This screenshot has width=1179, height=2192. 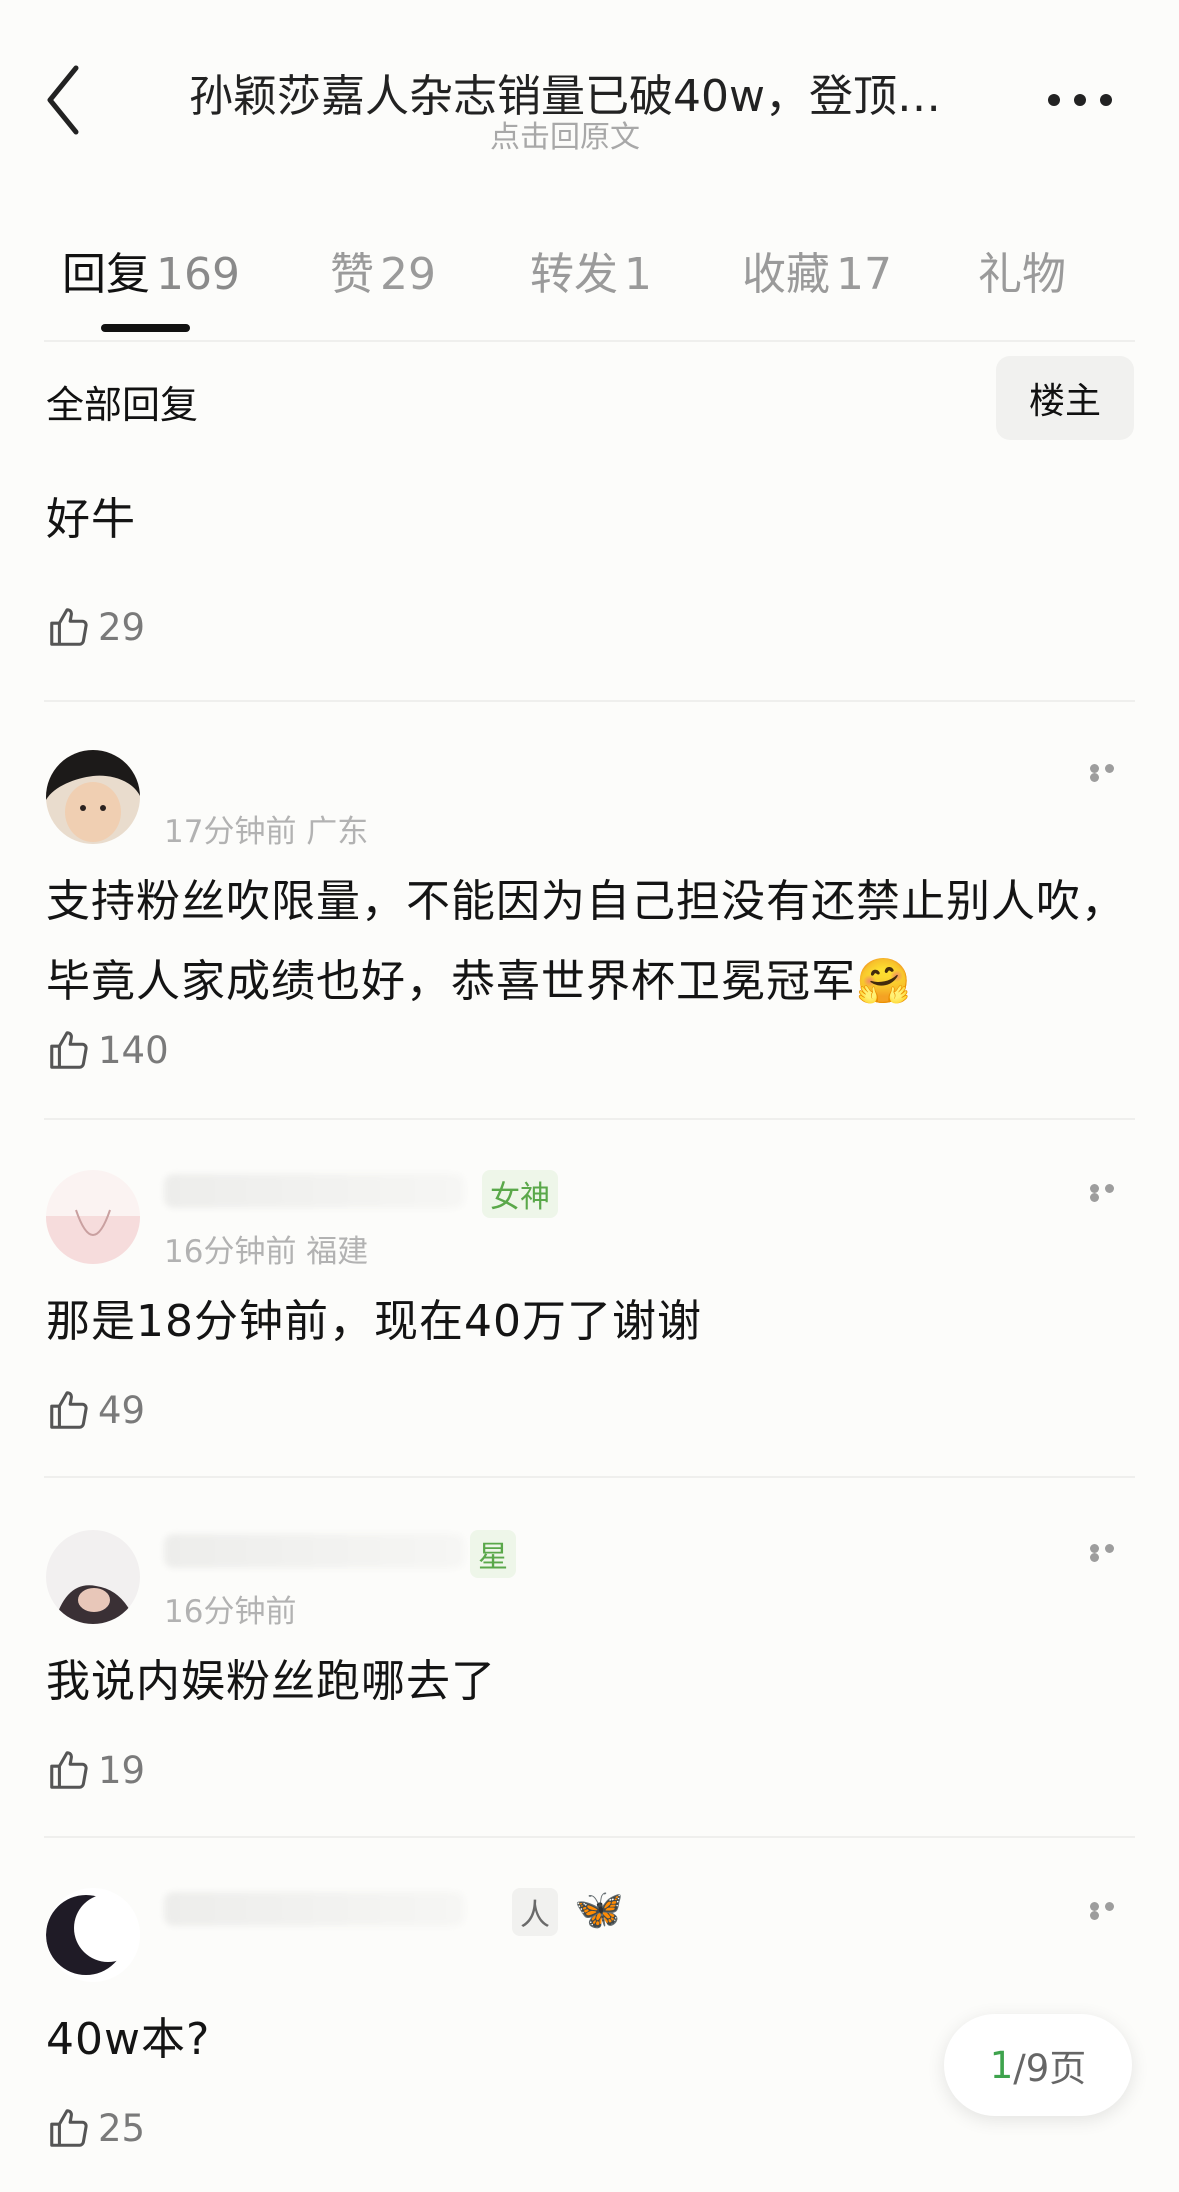 What do you see at coordinates (198, 274) in the screenshot?
I see `tab-count: 169` at bounding box center [198, 274].